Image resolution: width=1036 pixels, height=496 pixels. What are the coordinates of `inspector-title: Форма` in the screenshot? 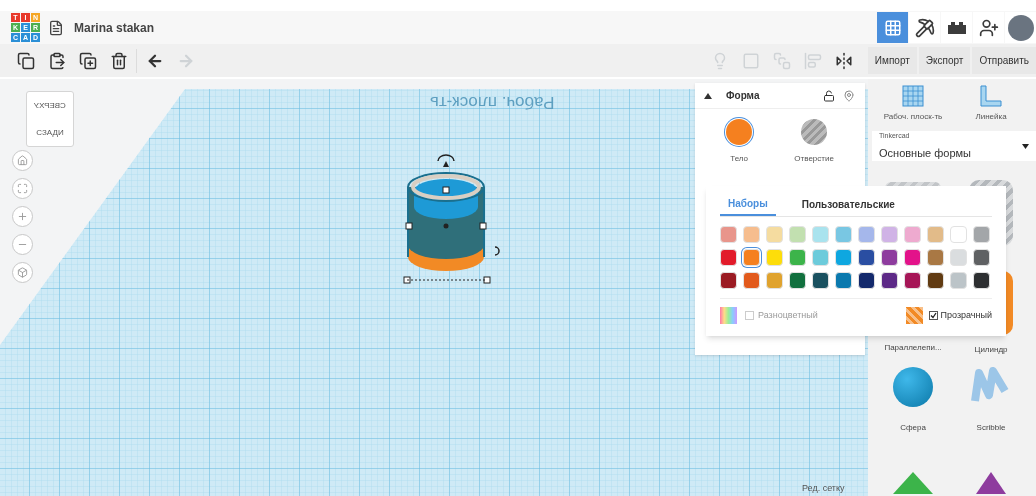 It's located at (743, 96).